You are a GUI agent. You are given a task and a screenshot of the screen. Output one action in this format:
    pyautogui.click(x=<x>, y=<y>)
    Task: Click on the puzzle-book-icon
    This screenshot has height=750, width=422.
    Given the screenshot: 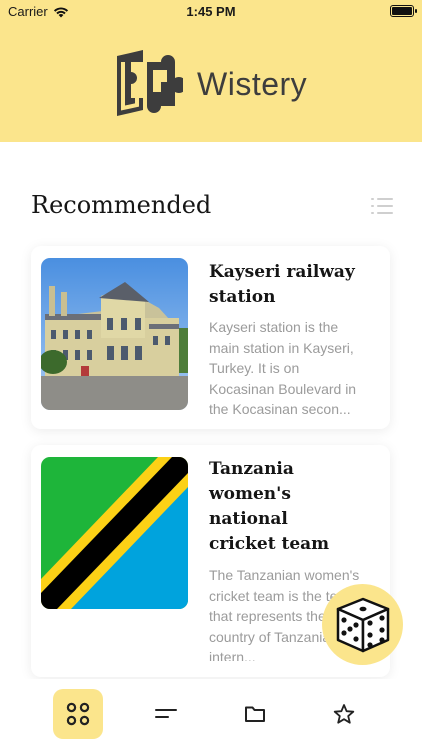 What is the action you would take?
    pyautogui.click(x=150, y=83)
    